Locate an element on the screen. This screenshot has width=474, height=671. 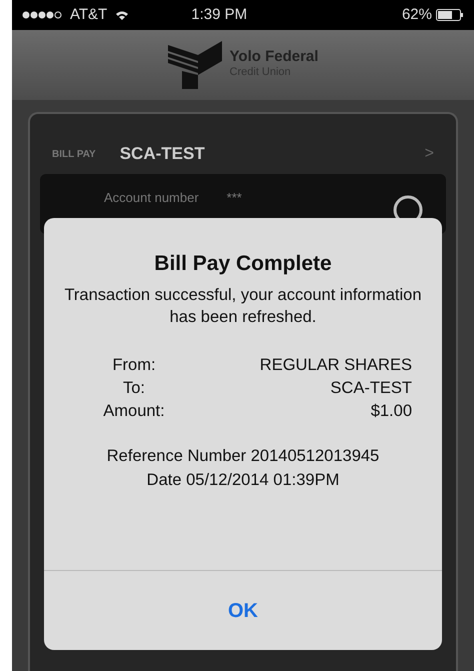
detail-value: $1.00 is located at coordinates (391, 411).